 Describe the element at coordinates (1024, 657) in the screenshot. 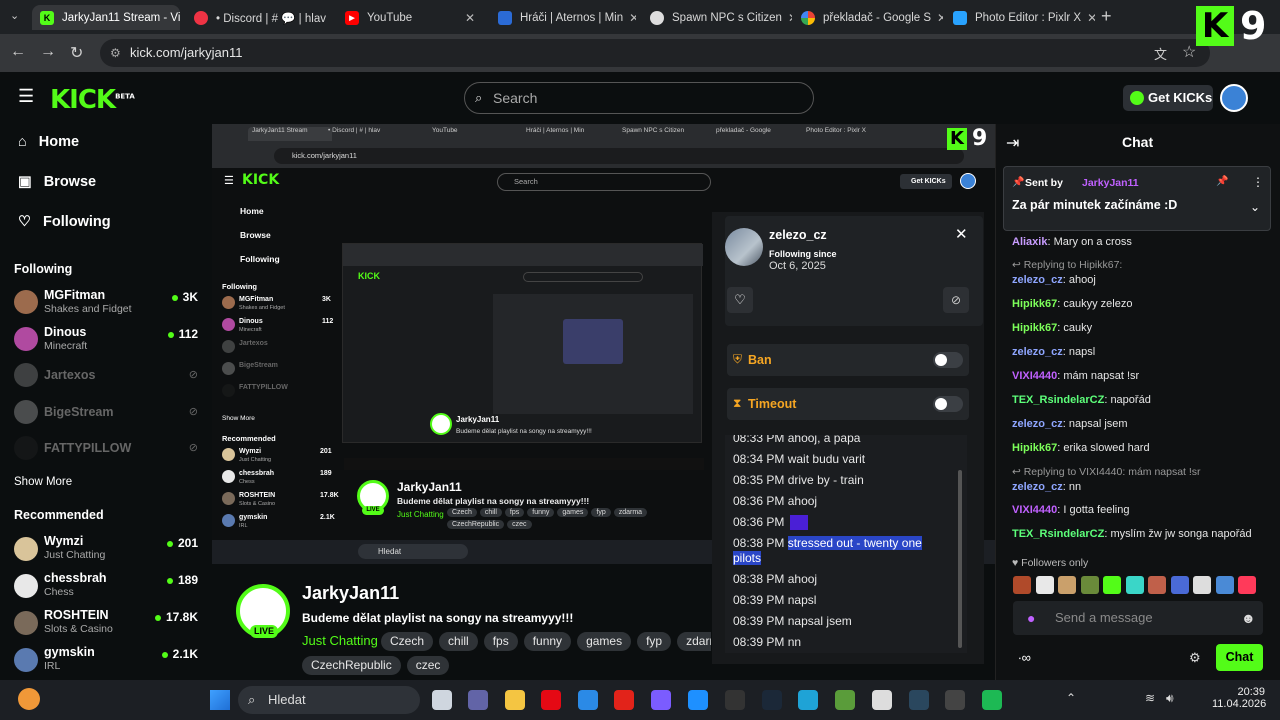

I see `kicks-icon: ∙∞` at that location.